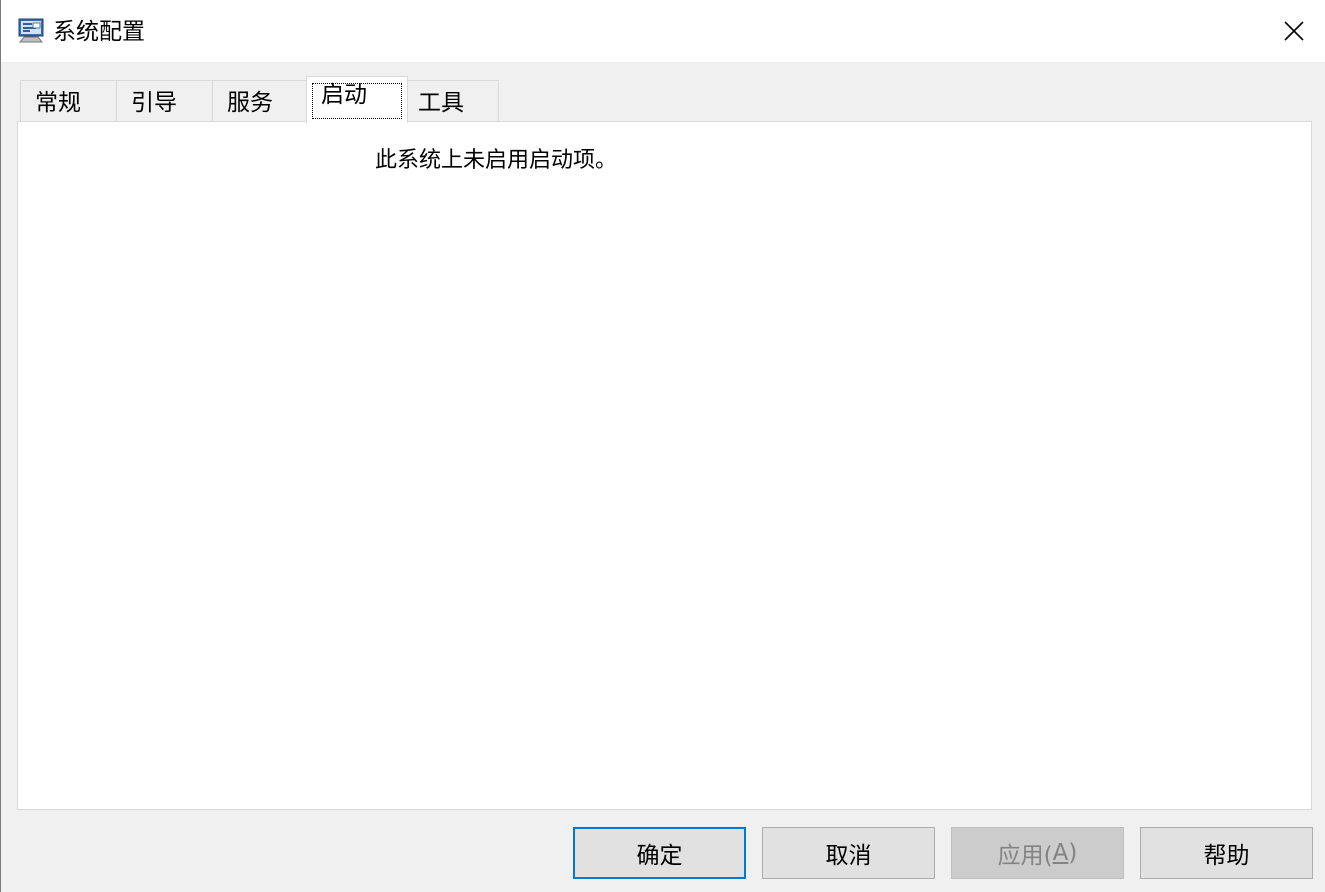  Describe the element at coordinates (1073, 853) in the screenshot. I see `apply-label-suffix: )` at that location.